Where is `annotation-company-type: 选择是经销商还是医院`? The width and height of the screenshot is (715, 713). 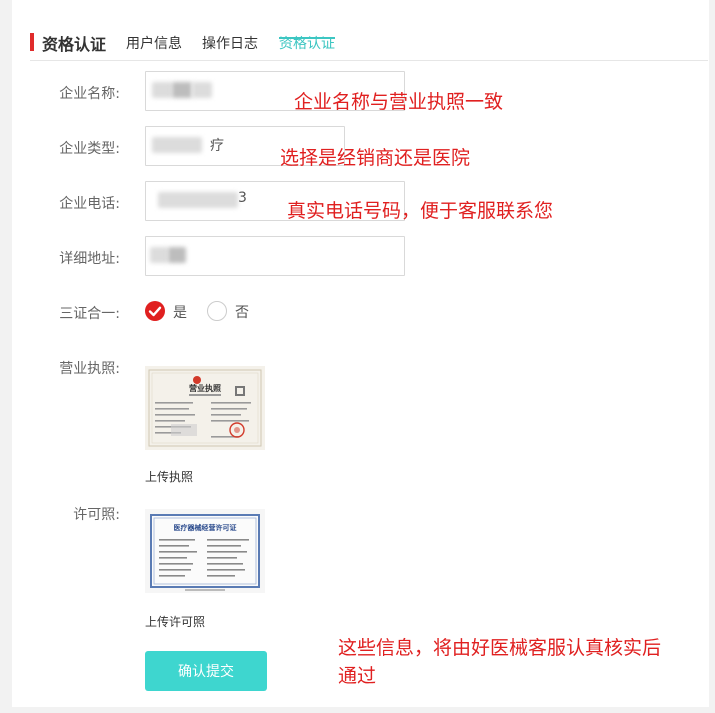 annotation-company-type: 选择是经销商还是医院 is located at coordinates (375, 158).